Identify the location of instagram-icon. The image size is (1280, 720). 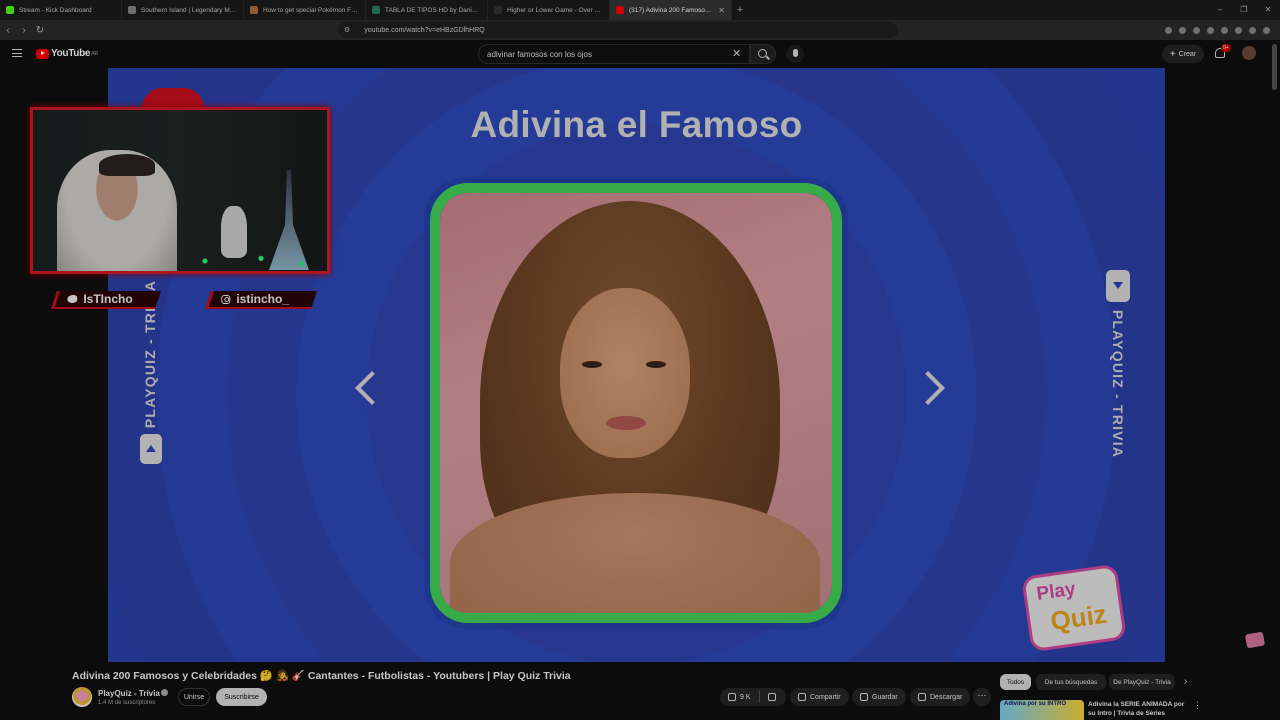
(226, 299).